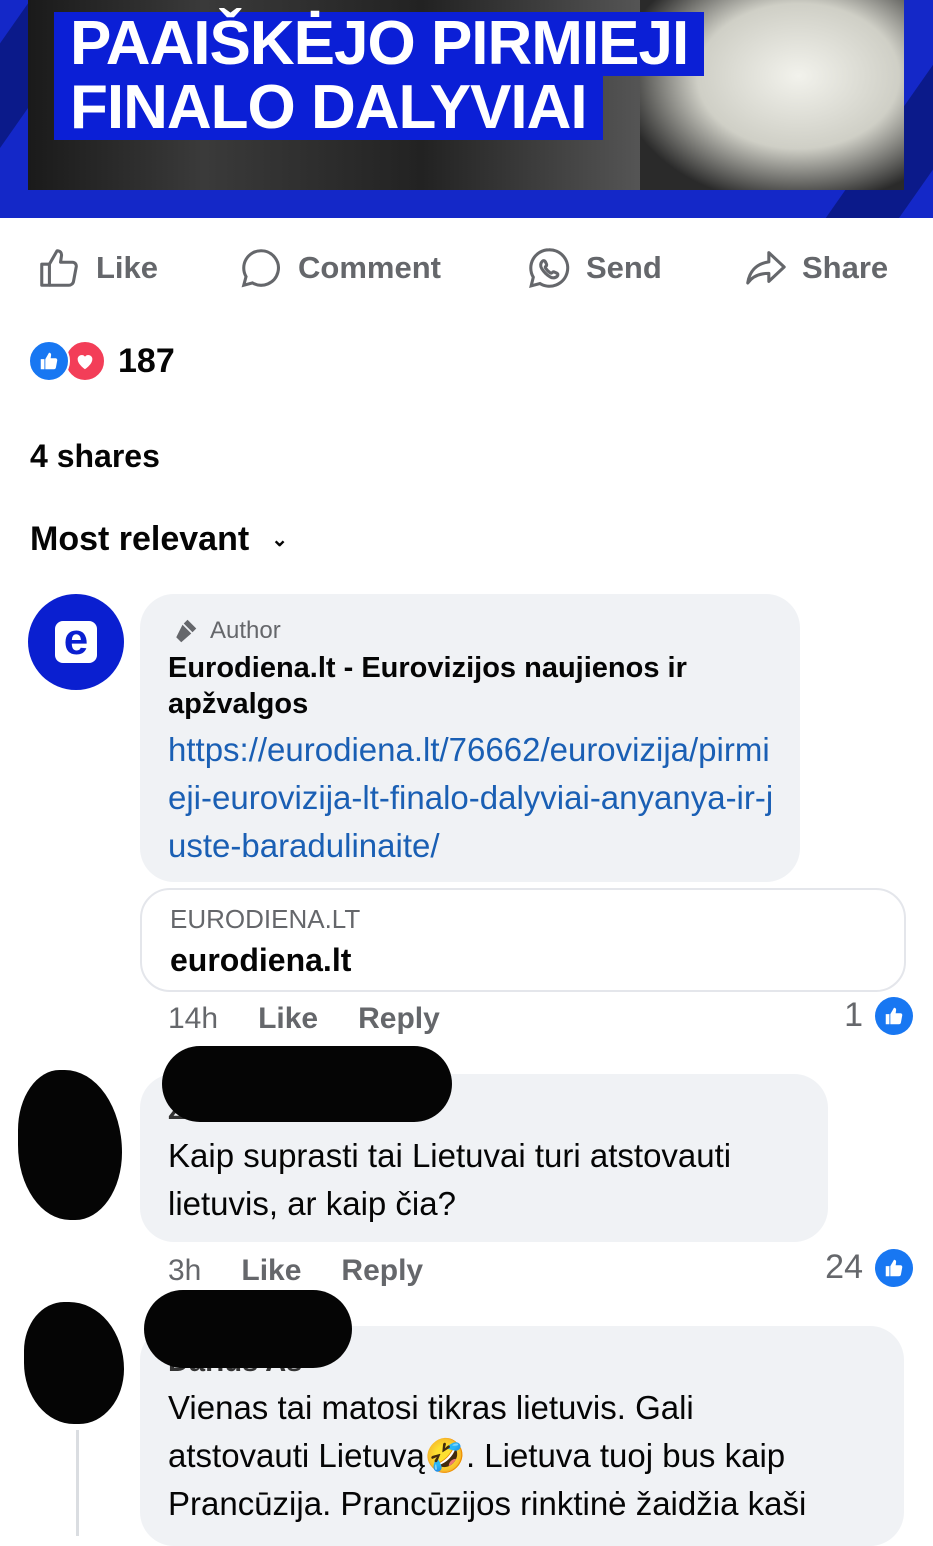 This screenshot has width=933, height=1546. I want to click on like-count-value: 24, so click(844, 1267).